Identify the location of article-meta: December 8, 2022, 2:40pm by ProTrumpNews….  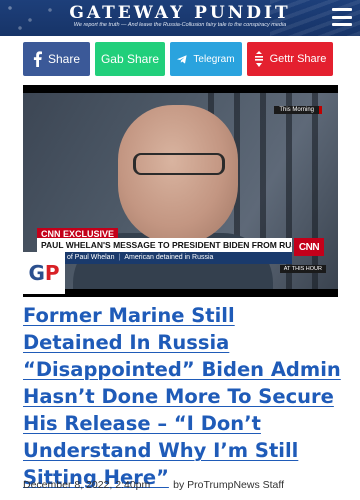
(183, 485).